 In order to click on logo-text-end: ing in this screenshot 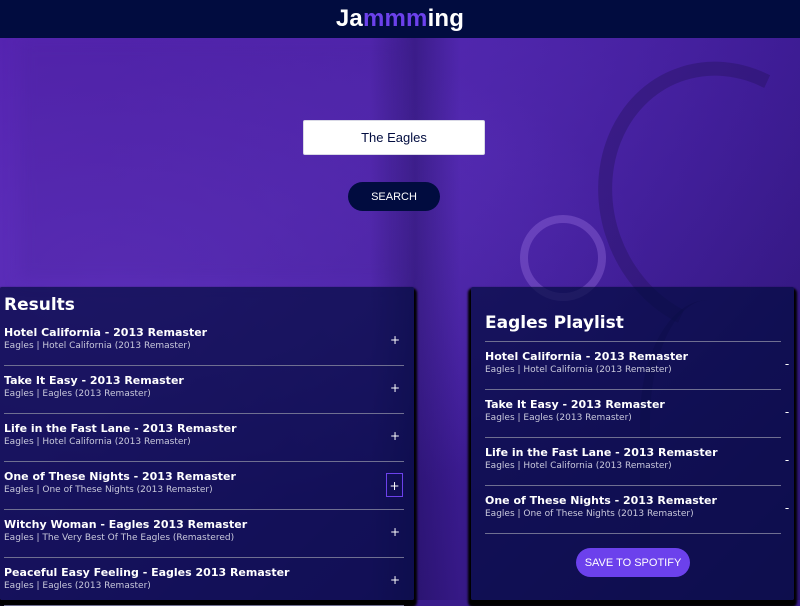, I will do `click(446, 18)`.